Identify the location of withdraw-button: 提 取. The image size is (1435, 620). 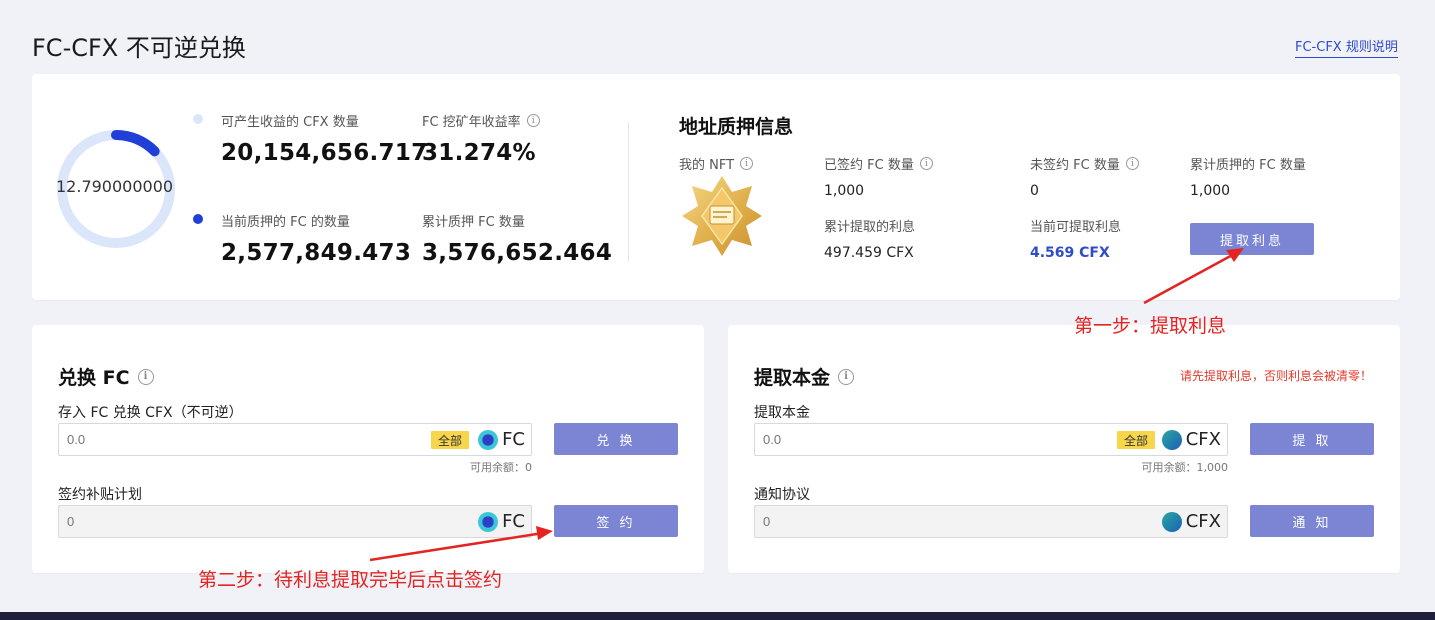
(1312, 439).